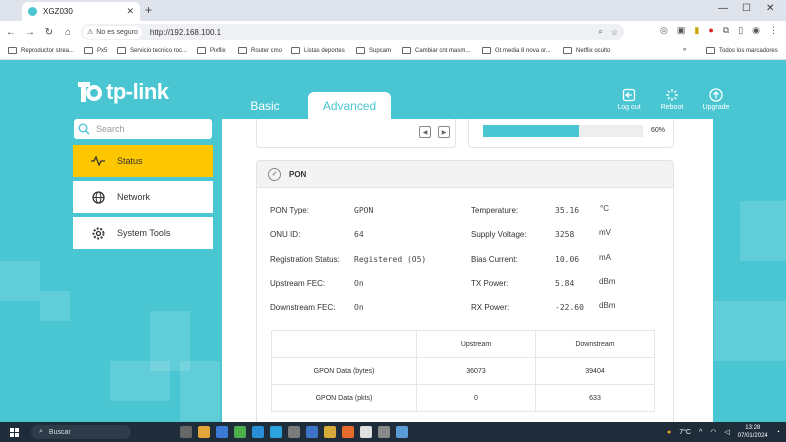 The width and height of the screenshot is (786, 442). Describe the element at coordinates (30, 32) in the screenshot. I see `forward-icon: →` at that location.